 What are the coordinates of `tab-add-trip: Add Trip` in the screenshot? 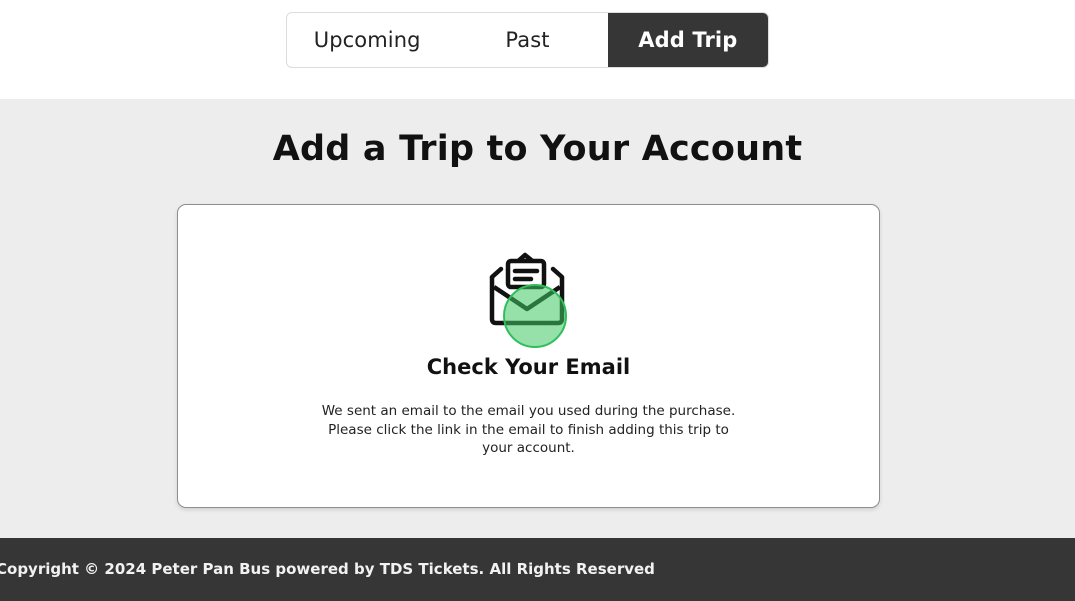 It's located at (687, 40).